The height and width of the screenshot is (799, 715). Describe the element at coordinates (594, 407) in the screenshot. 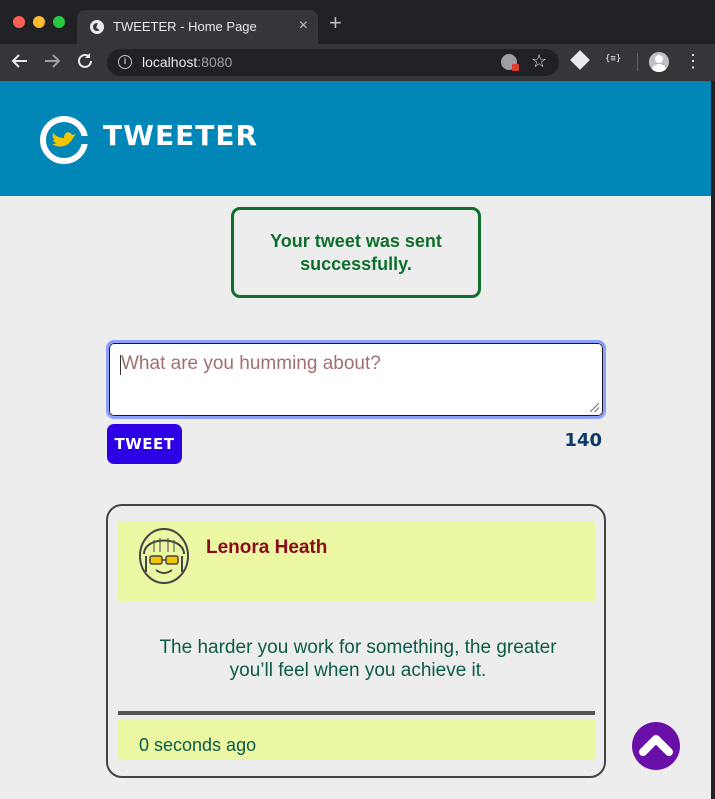

I see `resize-handle-icon` at that location.